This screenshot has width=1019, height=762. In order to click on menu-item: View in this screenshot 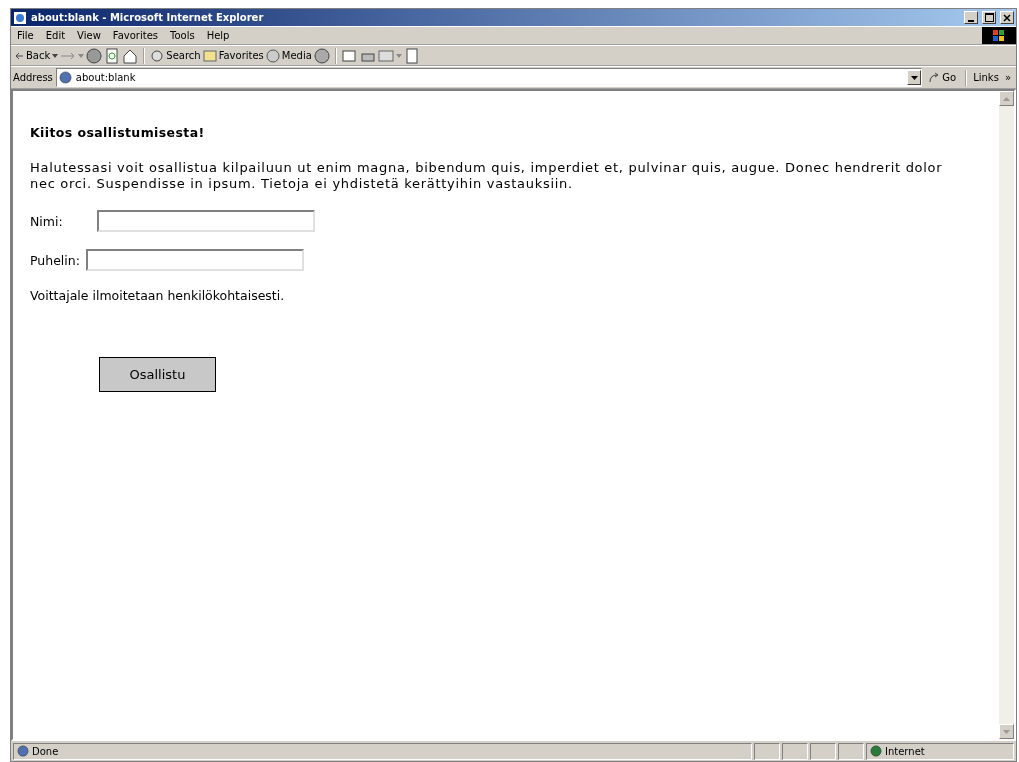, I will do `click(89, 35)`.